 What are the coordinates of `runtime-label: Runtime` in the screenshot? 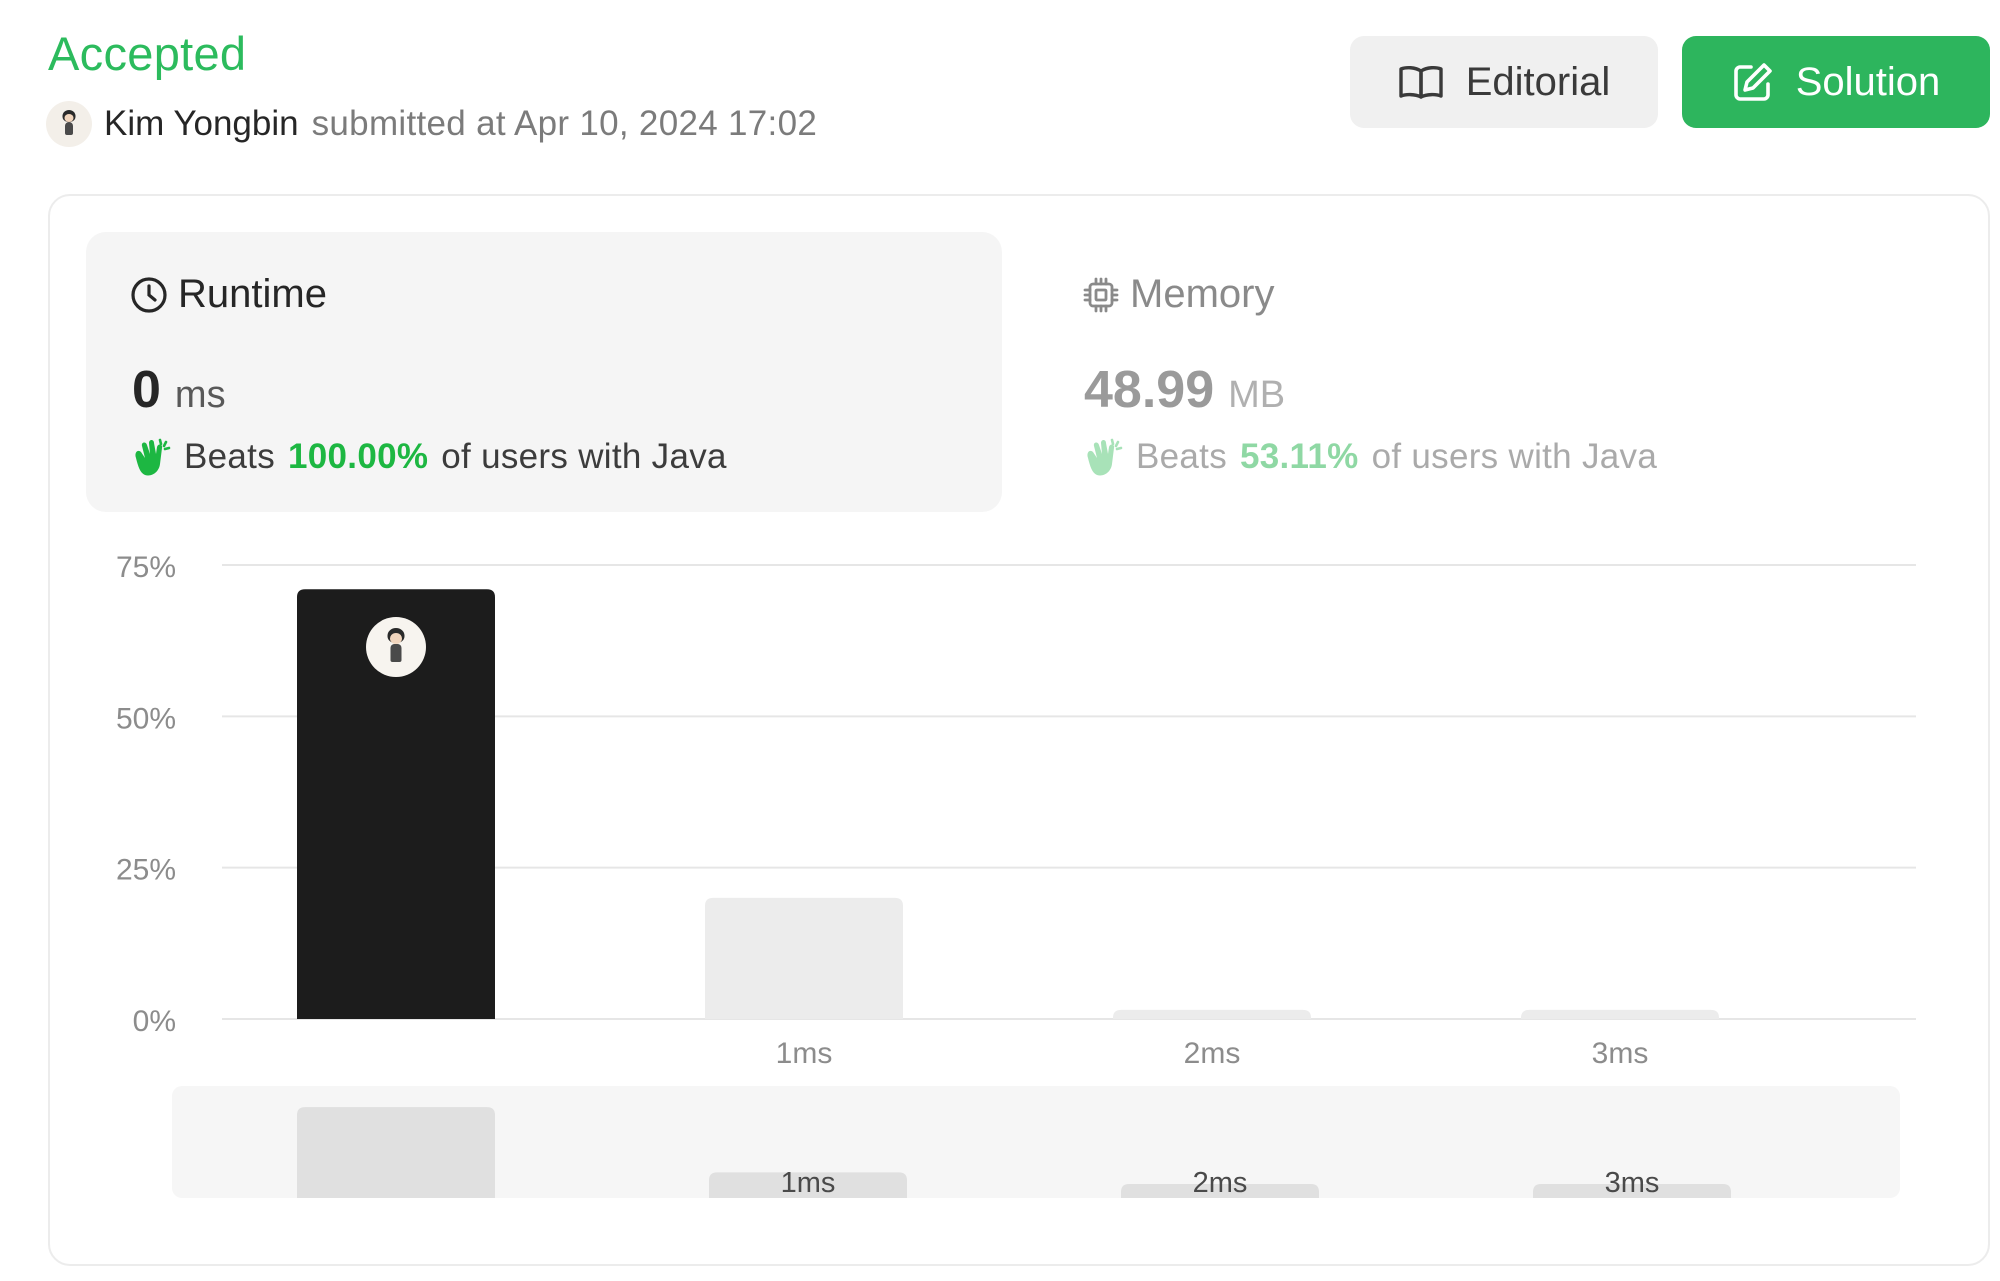 It's located at (252, 294).